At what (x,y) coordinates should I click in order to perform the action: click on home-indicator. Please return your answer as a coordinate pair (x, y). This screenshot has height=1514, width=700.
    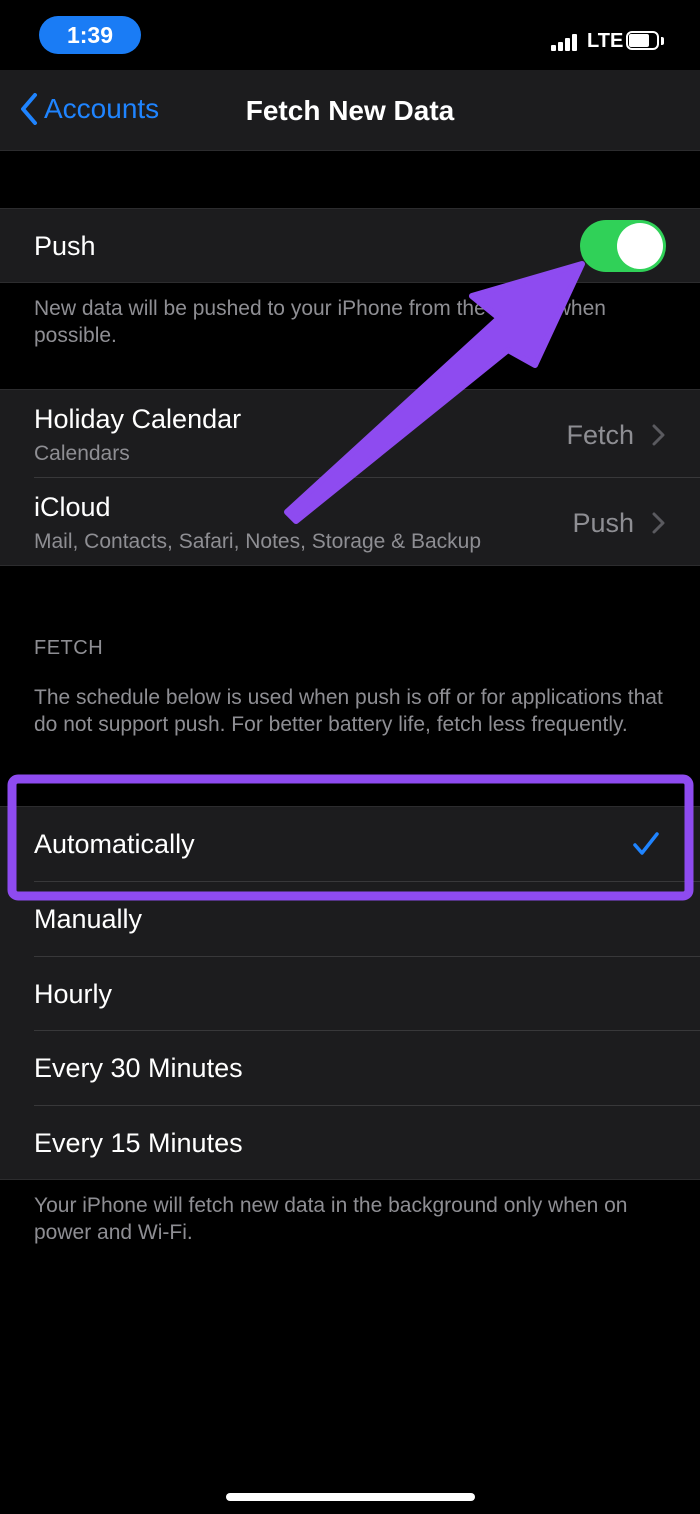
    Looking at the image, I should click on (350, 1497).